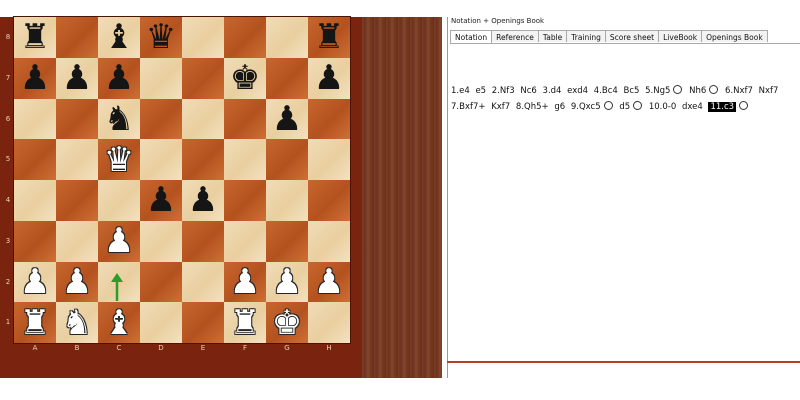  I want to click on white-king-icon: ♚, so click(287, 323).